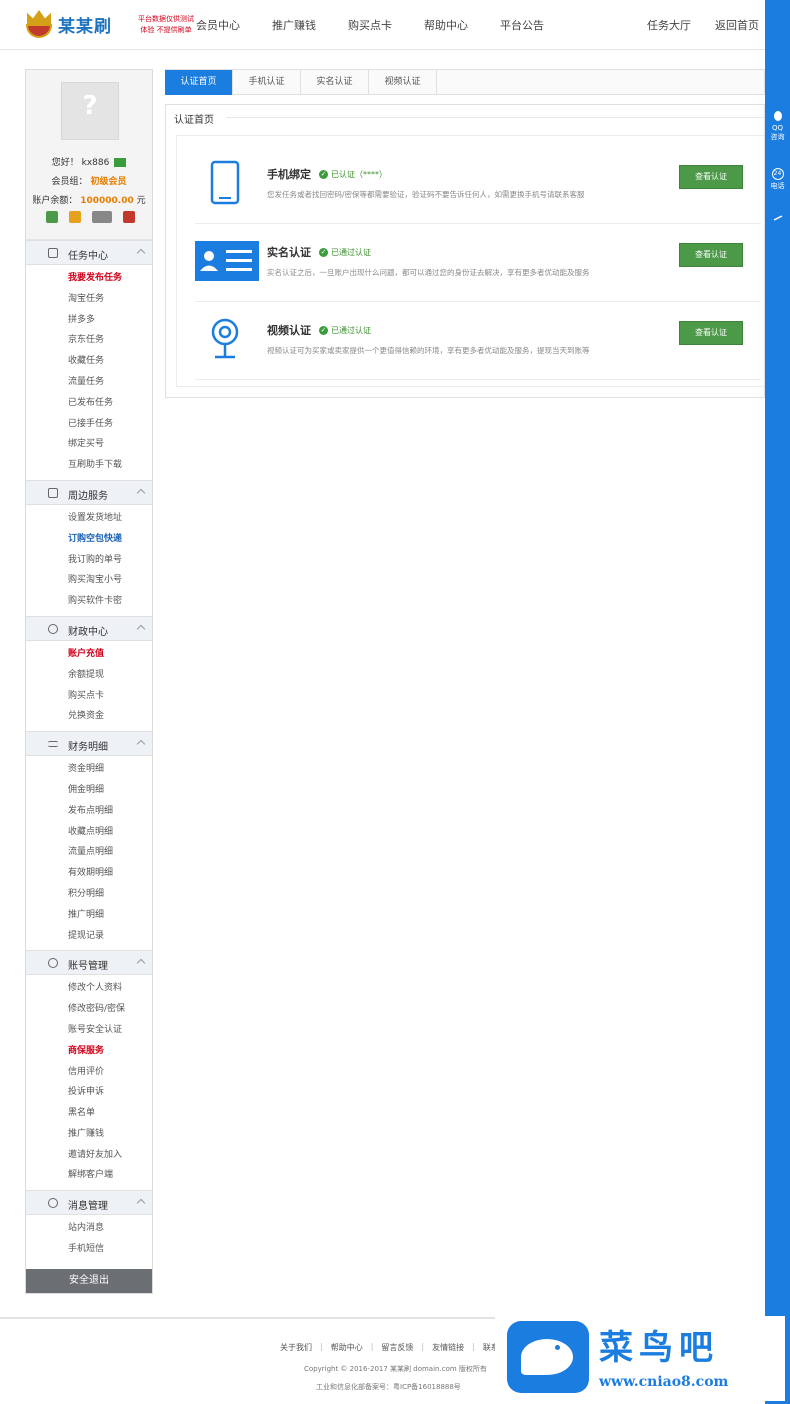 Image resolution: width=790 pixels, height=1404 pixels. Describe the element at coordinates (120, 162) in the screenshot. I see `message-icon` at that location.